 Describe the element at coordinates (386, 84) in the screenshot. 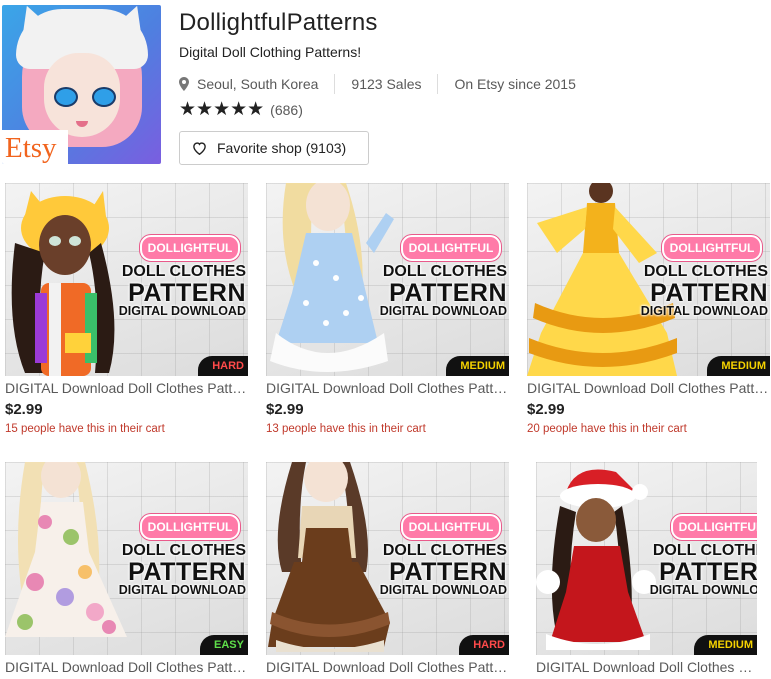

I see `shop-sales: 9123 Sales` at that location.